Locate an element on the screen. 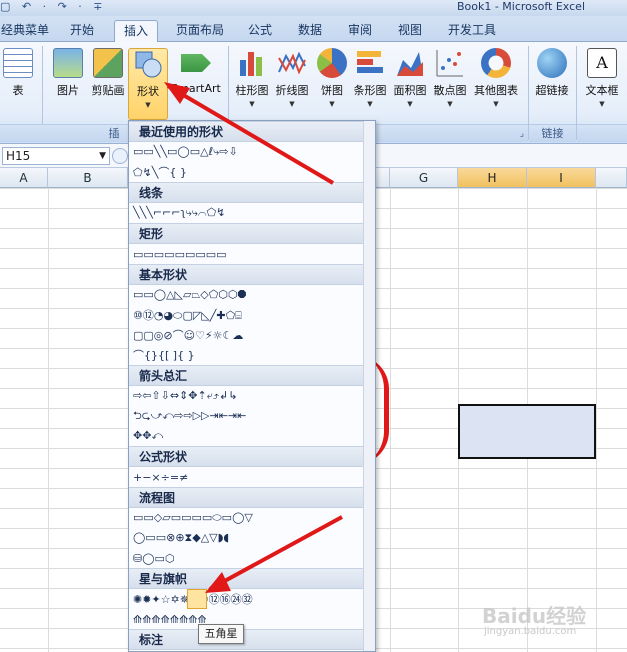 The width and height of the screenshot is (627, 652). scatter-chart-button: 散点图 ▼ is located at coordinates (450, 78).